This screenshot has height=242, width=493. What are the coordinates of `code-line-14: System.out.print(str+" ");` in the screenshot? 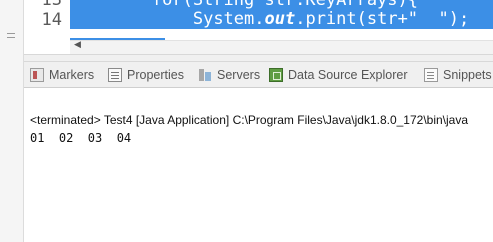 It's located at (281, 19).